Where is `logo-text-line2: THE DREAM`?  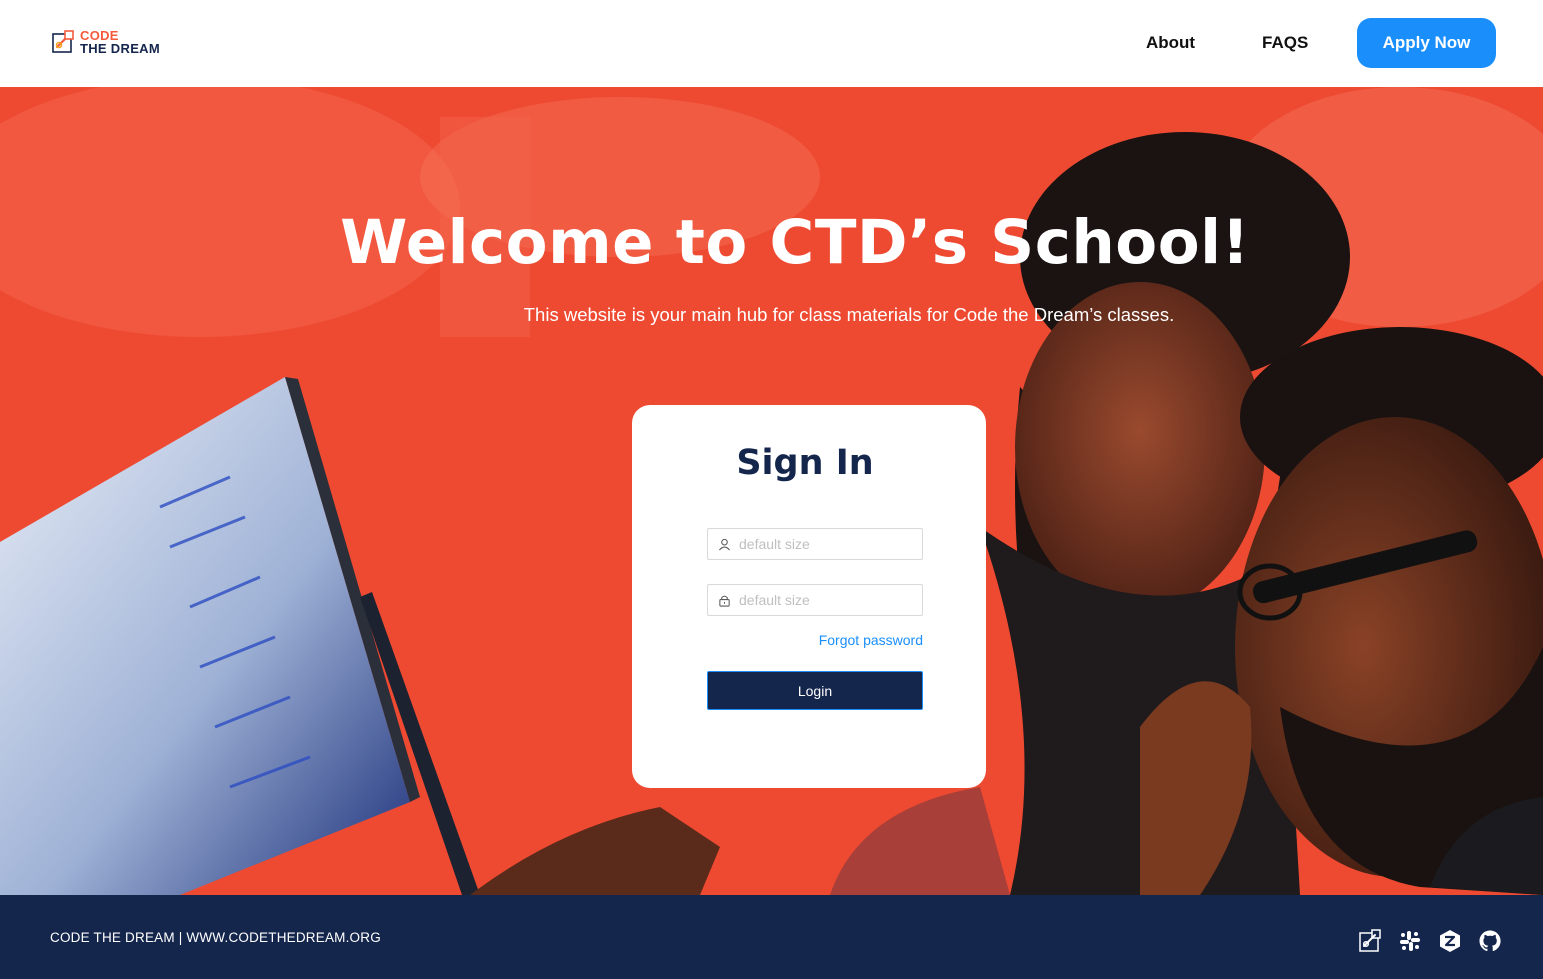
logo-text-line2: THE DREAM is located at coordinates (120, 48).